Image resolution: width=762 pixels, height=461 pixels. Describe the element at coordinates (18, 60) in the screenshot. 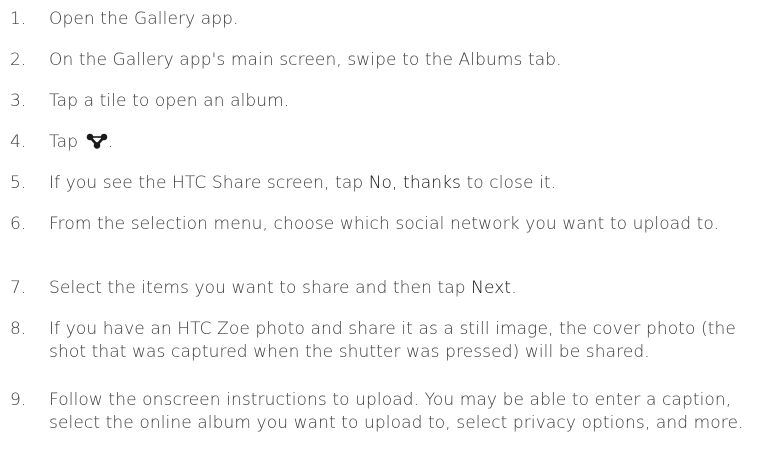

I see `step-number: 2.` at that location.